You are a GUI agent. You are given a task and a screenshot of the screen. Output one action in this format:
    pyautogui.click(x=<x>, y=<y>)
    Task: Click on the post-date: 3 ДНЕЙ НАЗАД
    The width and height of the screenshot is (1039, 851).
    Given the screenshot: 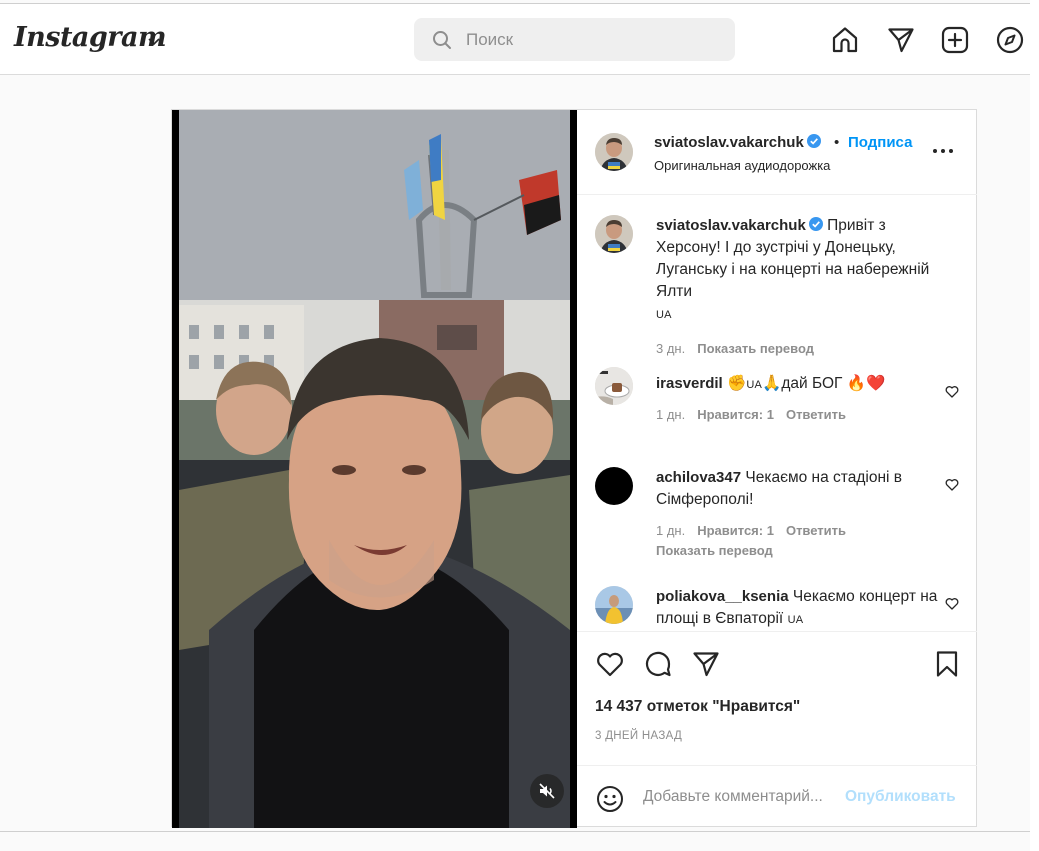 What is the action you would take?
    pyautogui.click(x=638, y=736)
    